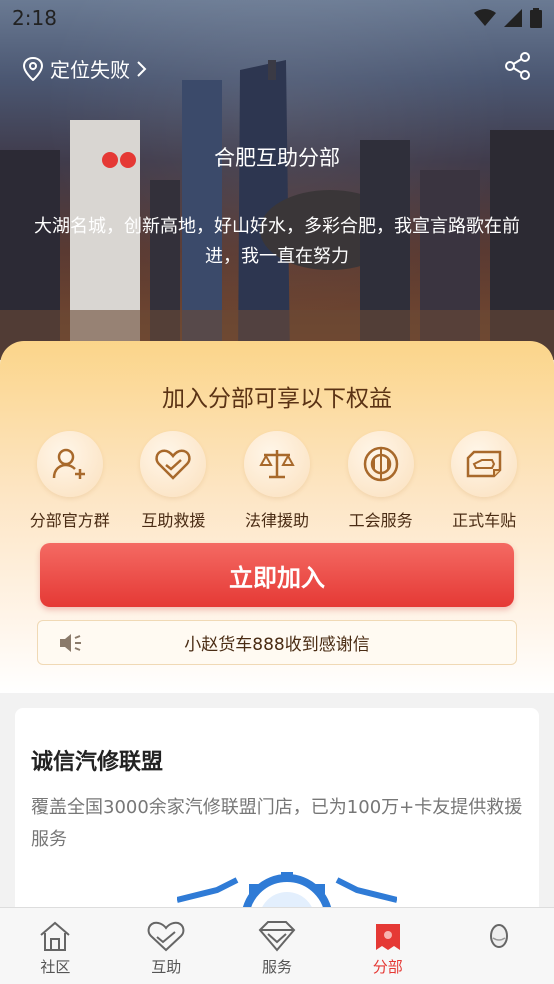 The height and width of the screenshot is (984, 554). I want to click on branch-icon, so click(387, 937).